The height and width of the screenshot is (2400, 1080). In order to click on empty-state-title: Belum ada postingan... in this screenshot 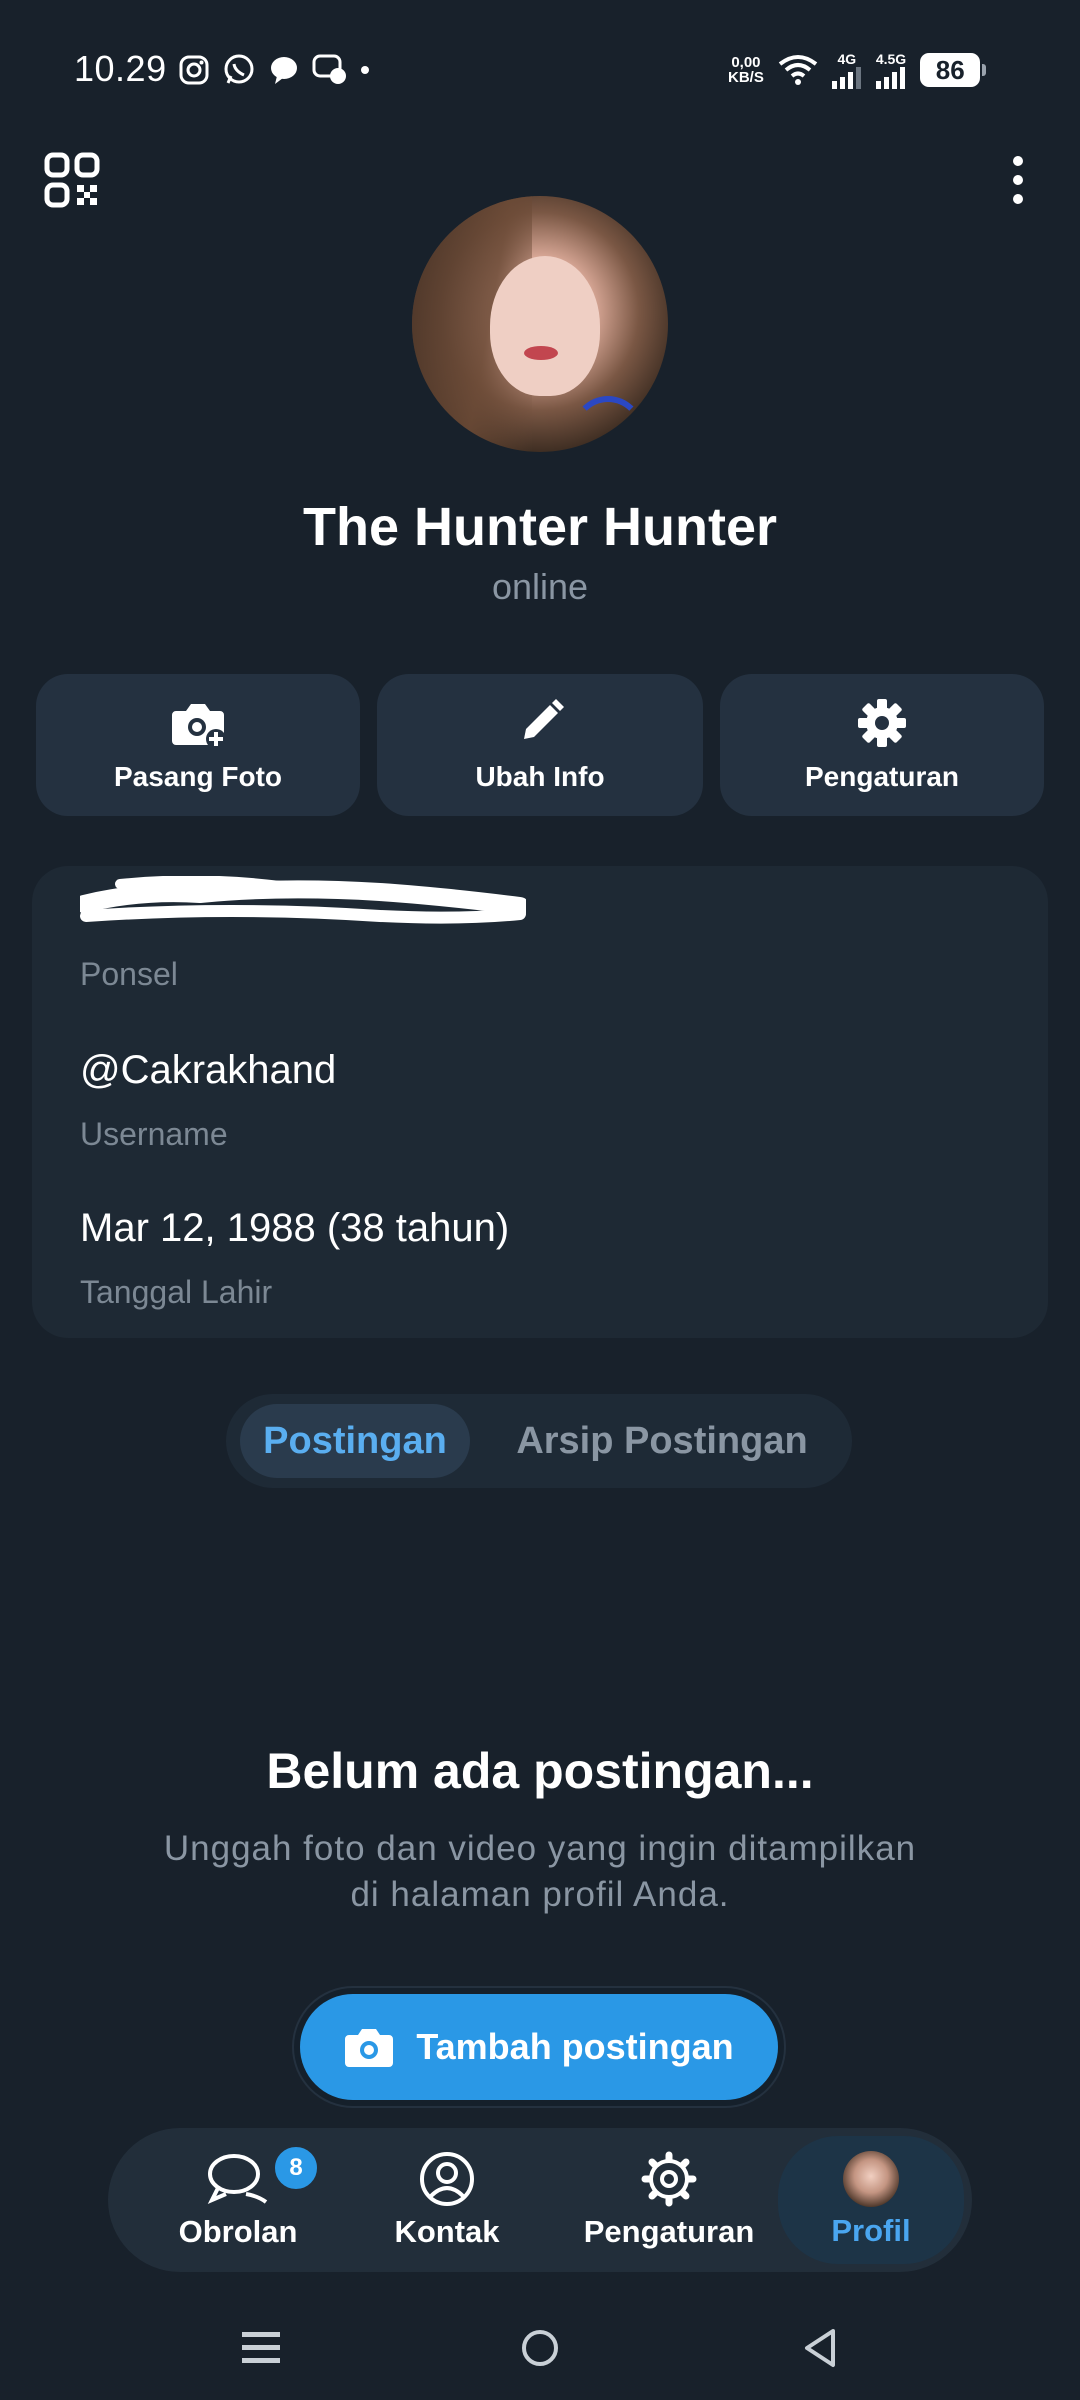, I will do `click(540, 1771)`.